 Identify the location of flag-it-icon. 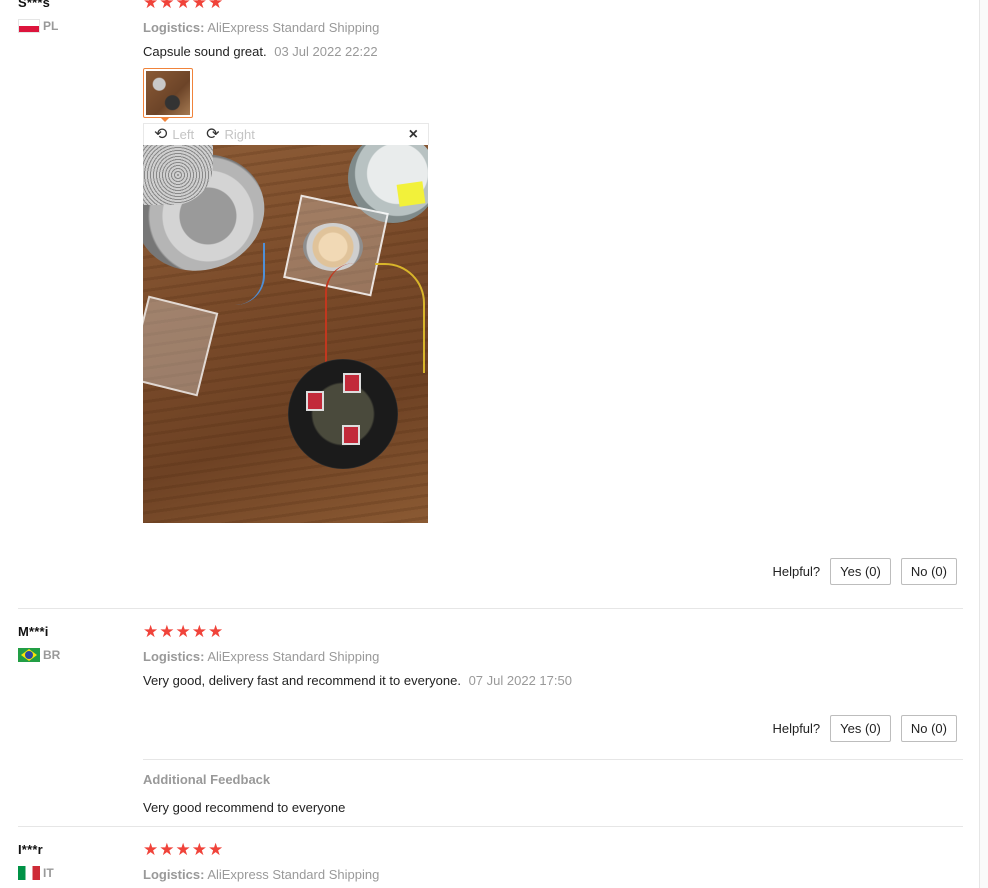
(29, 873).